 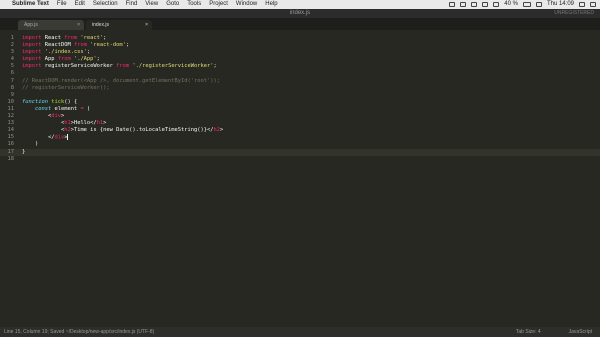 I want to click on wifi-icon, so click(x=485, y=4).